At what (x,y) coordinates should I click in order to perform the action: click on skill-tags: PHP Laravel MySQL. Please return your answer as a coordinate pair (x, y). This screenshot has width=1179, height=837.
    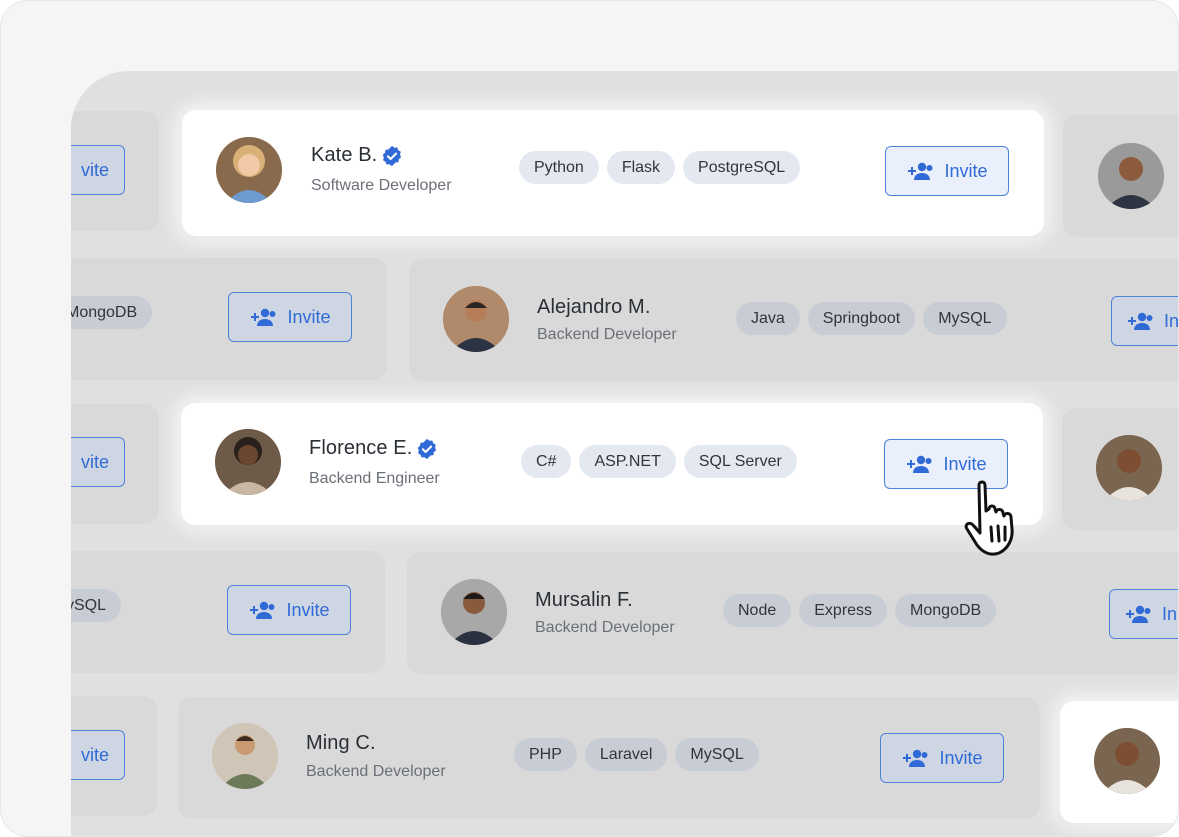
    Looking at the image, I should click on (636, 754).